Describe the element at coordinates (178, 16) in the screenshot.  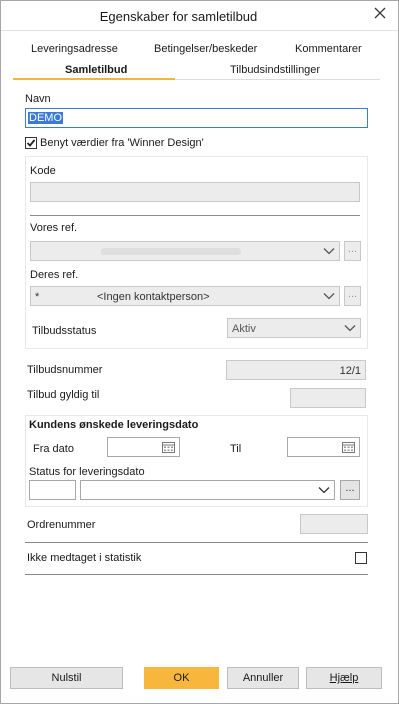
I see `dialog-title: Egenskaber for samletilbud` at that location.